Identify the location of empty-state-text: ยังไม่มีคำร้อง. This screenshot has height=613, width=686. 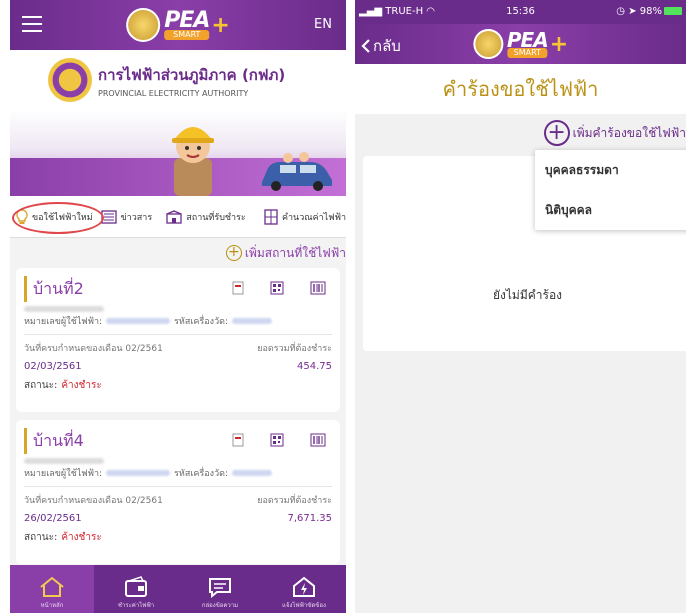
(528, 295).